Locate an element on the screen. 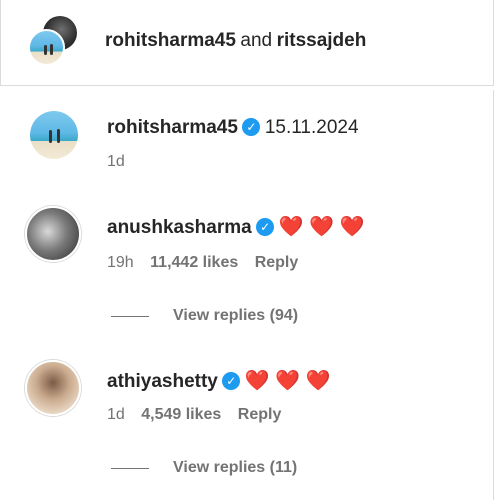  comment-likes: 11,442 likes is located at coordinates (194, 262).